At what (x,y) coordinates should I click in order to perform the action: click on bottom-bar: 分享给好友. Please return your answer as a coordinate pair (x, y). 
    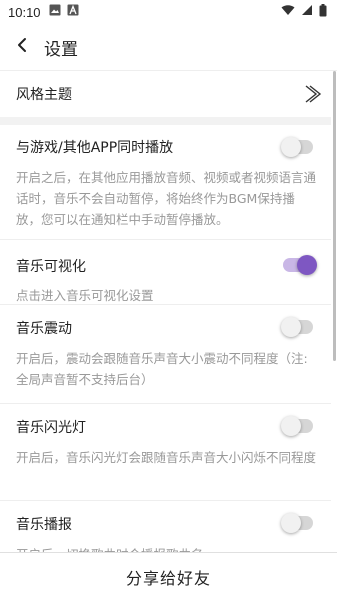
    Looking at the image, I should click on (168, 576).